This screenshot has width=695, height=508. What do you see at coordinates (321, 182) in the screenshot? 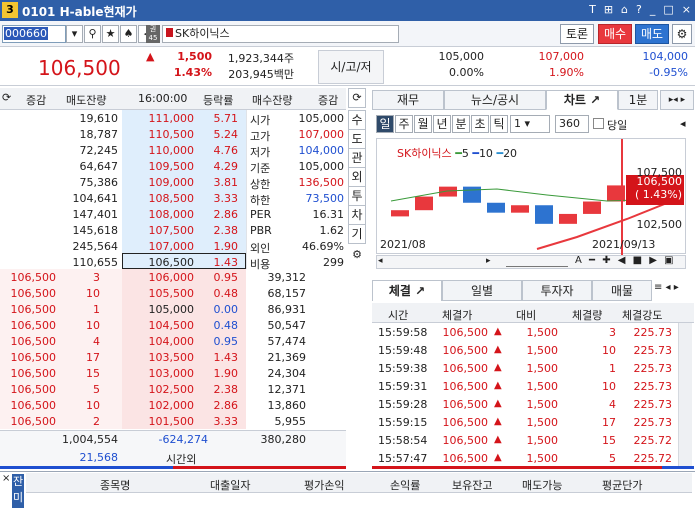
I see `info-value: 136,500` at bounding box center [321, 182].